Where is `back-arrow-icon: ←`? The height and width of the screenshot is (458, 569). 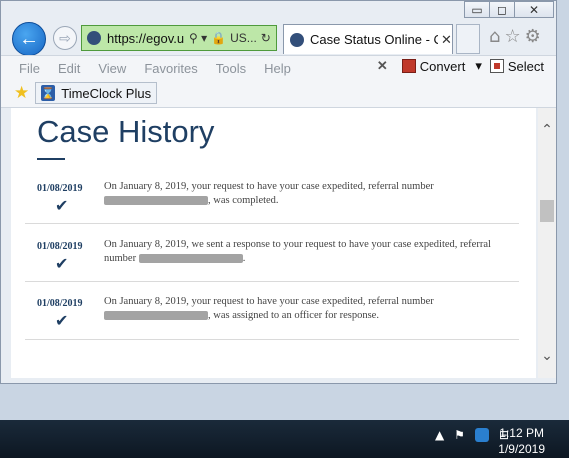
back-arrow-icon: ← is located at coordinates (29, 38).